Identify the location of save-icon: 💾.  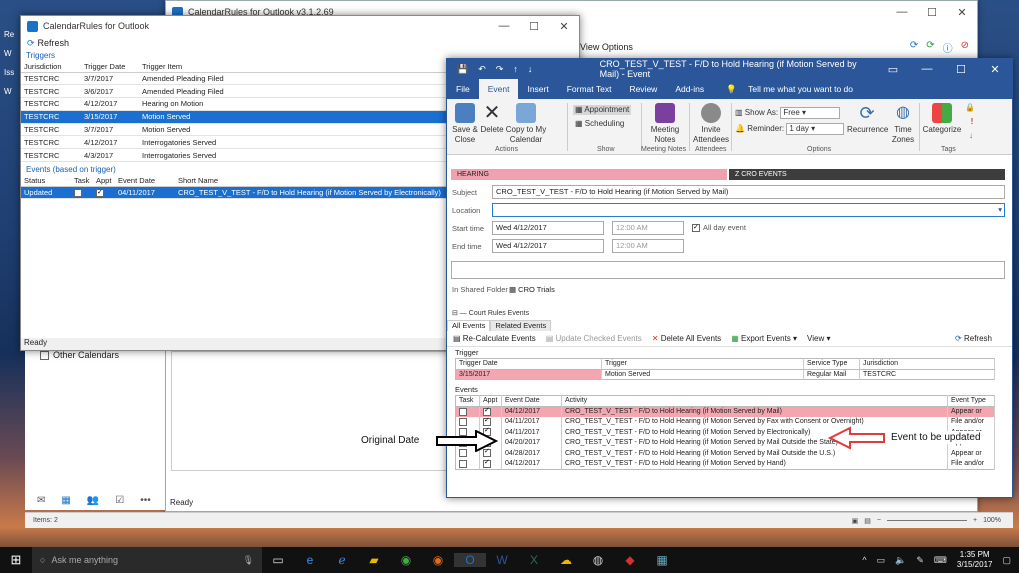
(462, 69).